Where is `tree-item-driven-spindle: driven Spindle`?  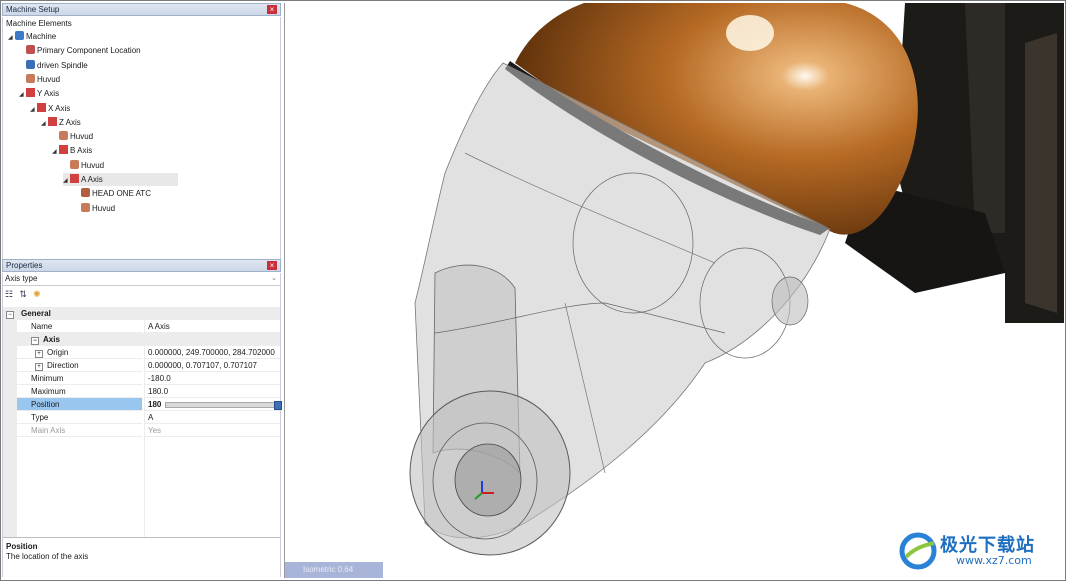
tree-item-driven-spindle: driven Spindle is located at coordinates (53, 65).